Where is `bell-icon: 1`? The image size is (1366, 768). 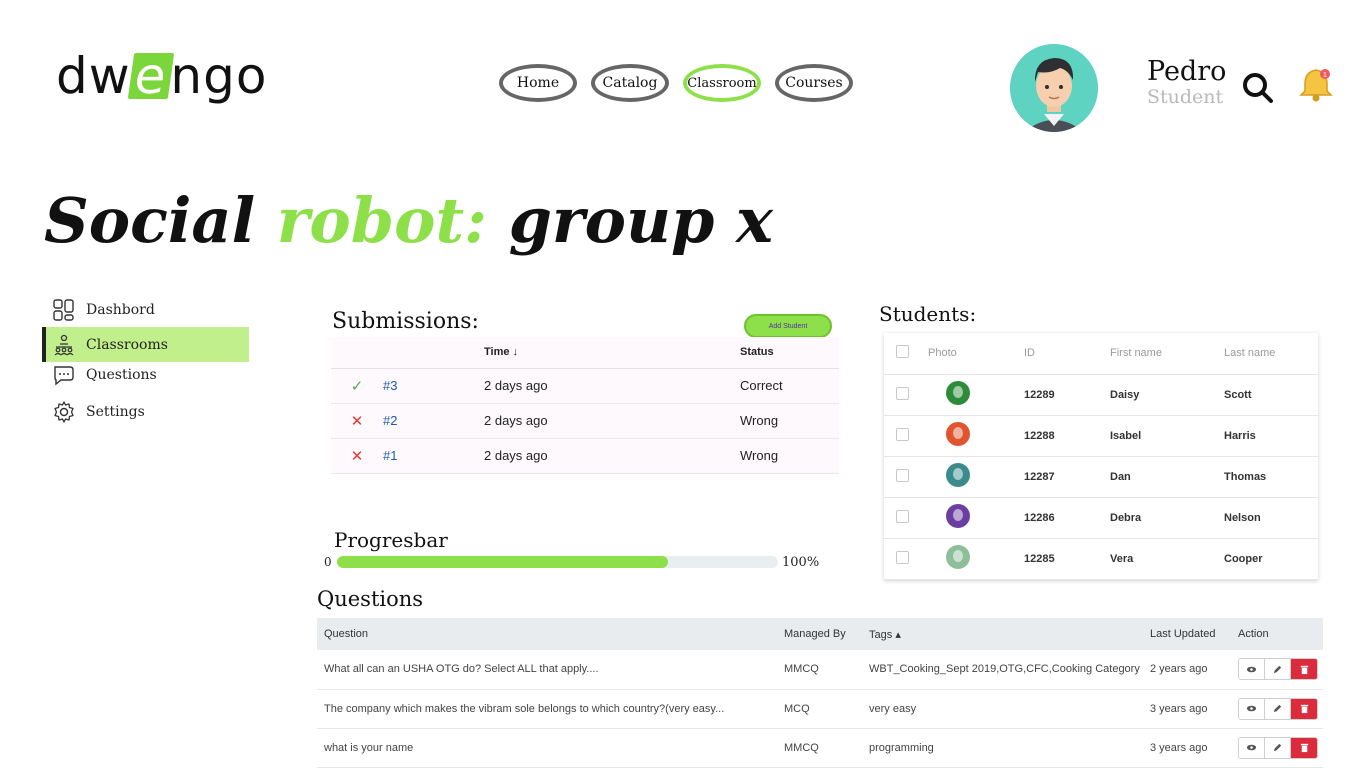
bell-icon: 1 is located at coordinates (1316, 84).